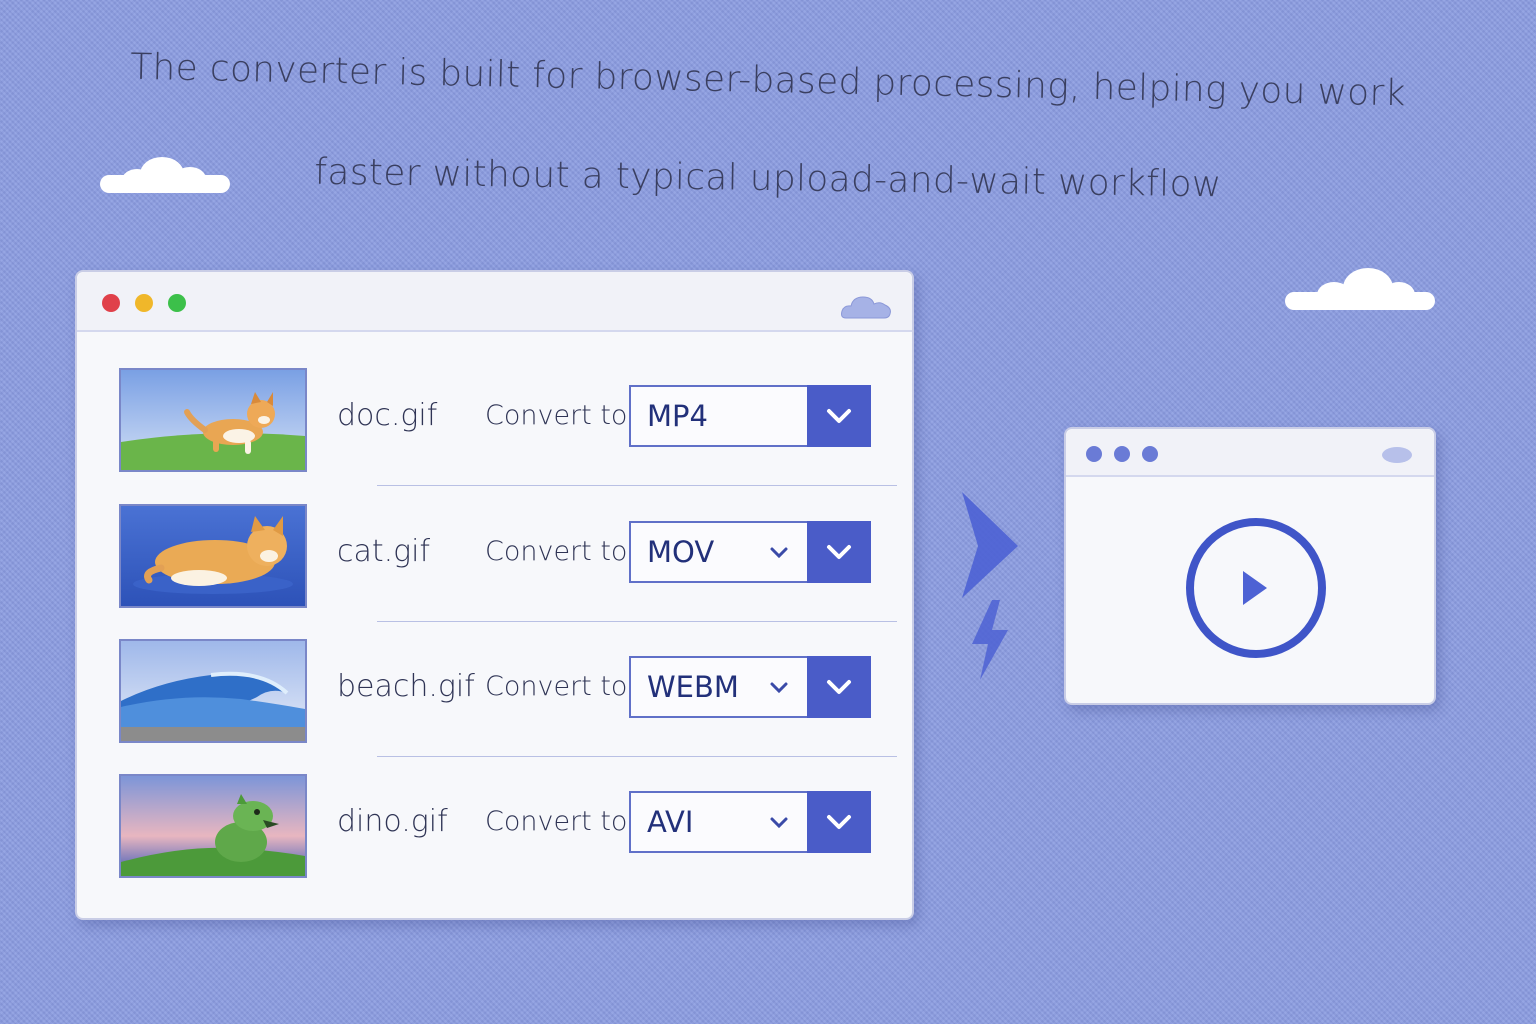  I want to click on format-select-value: AVI, so click(670, 822).